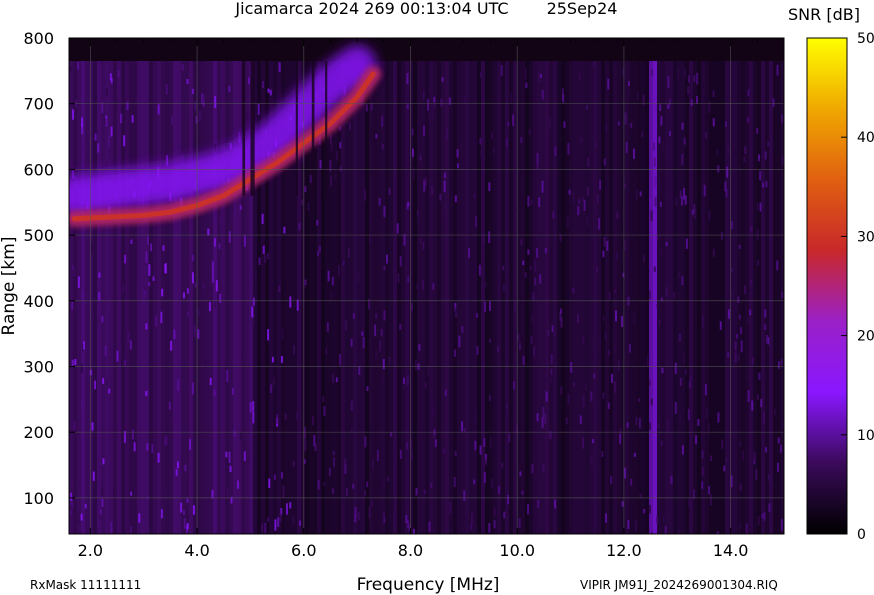 Image resolution: width=874 pixels, height=595 pixels. I want to click on x-tick-label: 4.0, so click(196, 550).